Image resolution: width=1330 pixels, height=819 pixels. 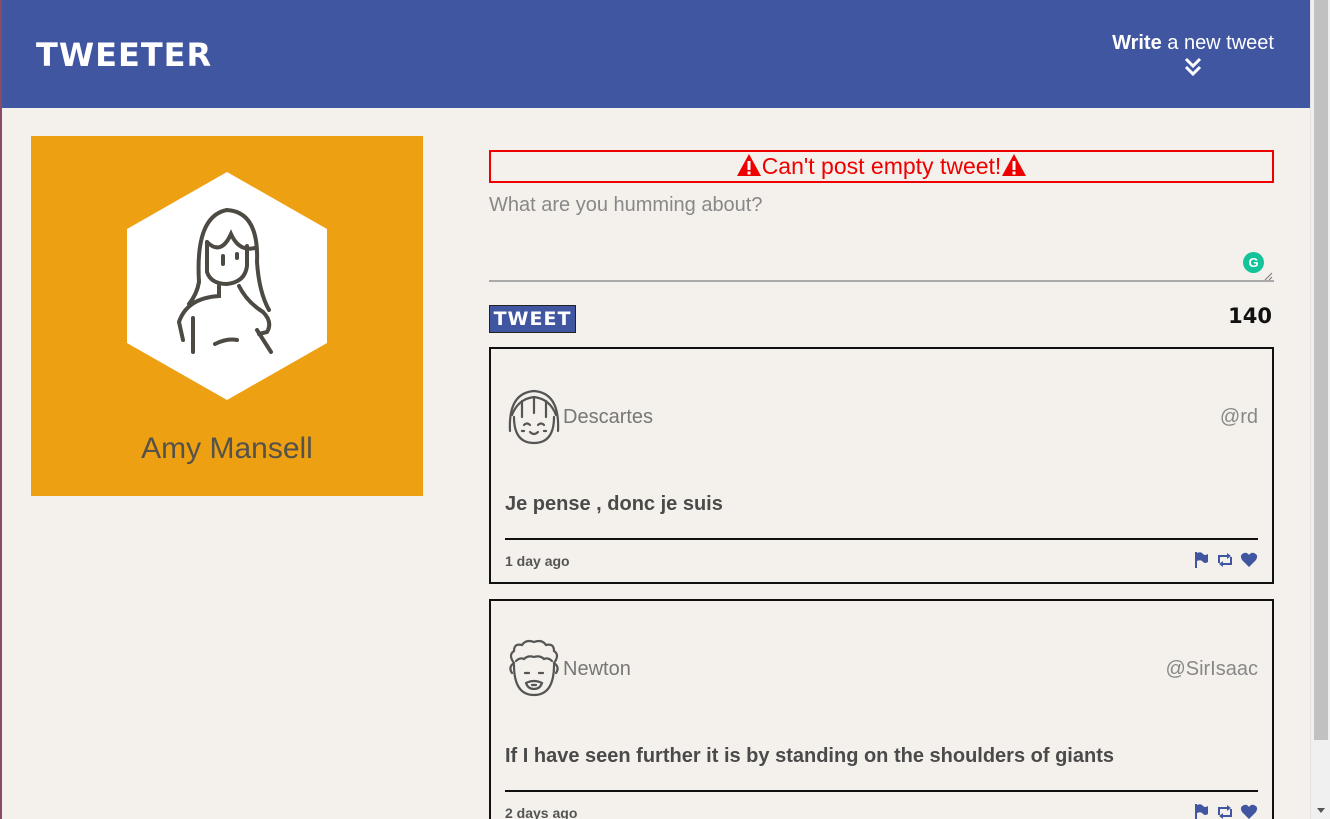 I want to click on char-counter: 140, so click(x=1250, y=316).